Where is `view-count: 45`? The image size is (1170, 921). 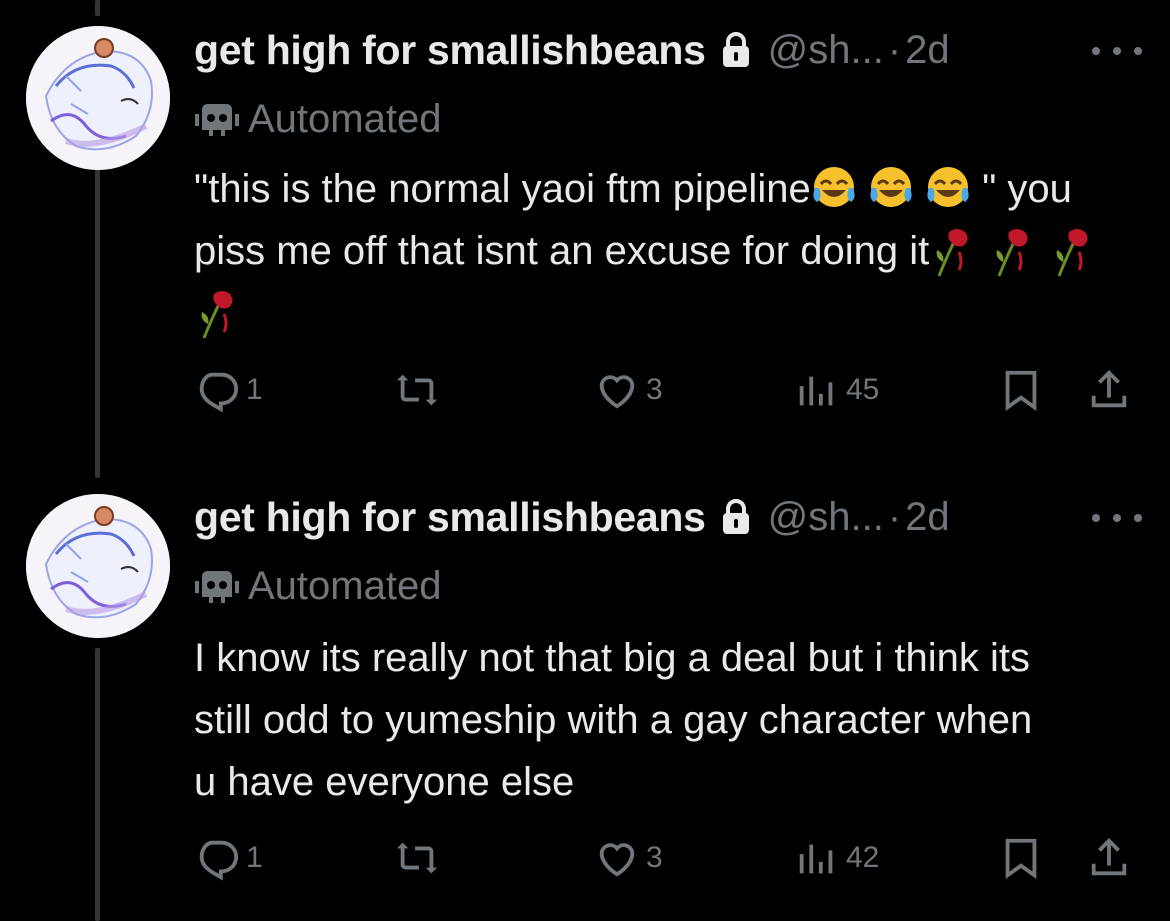 view-count: 45 is located at coordinates (863, 389).